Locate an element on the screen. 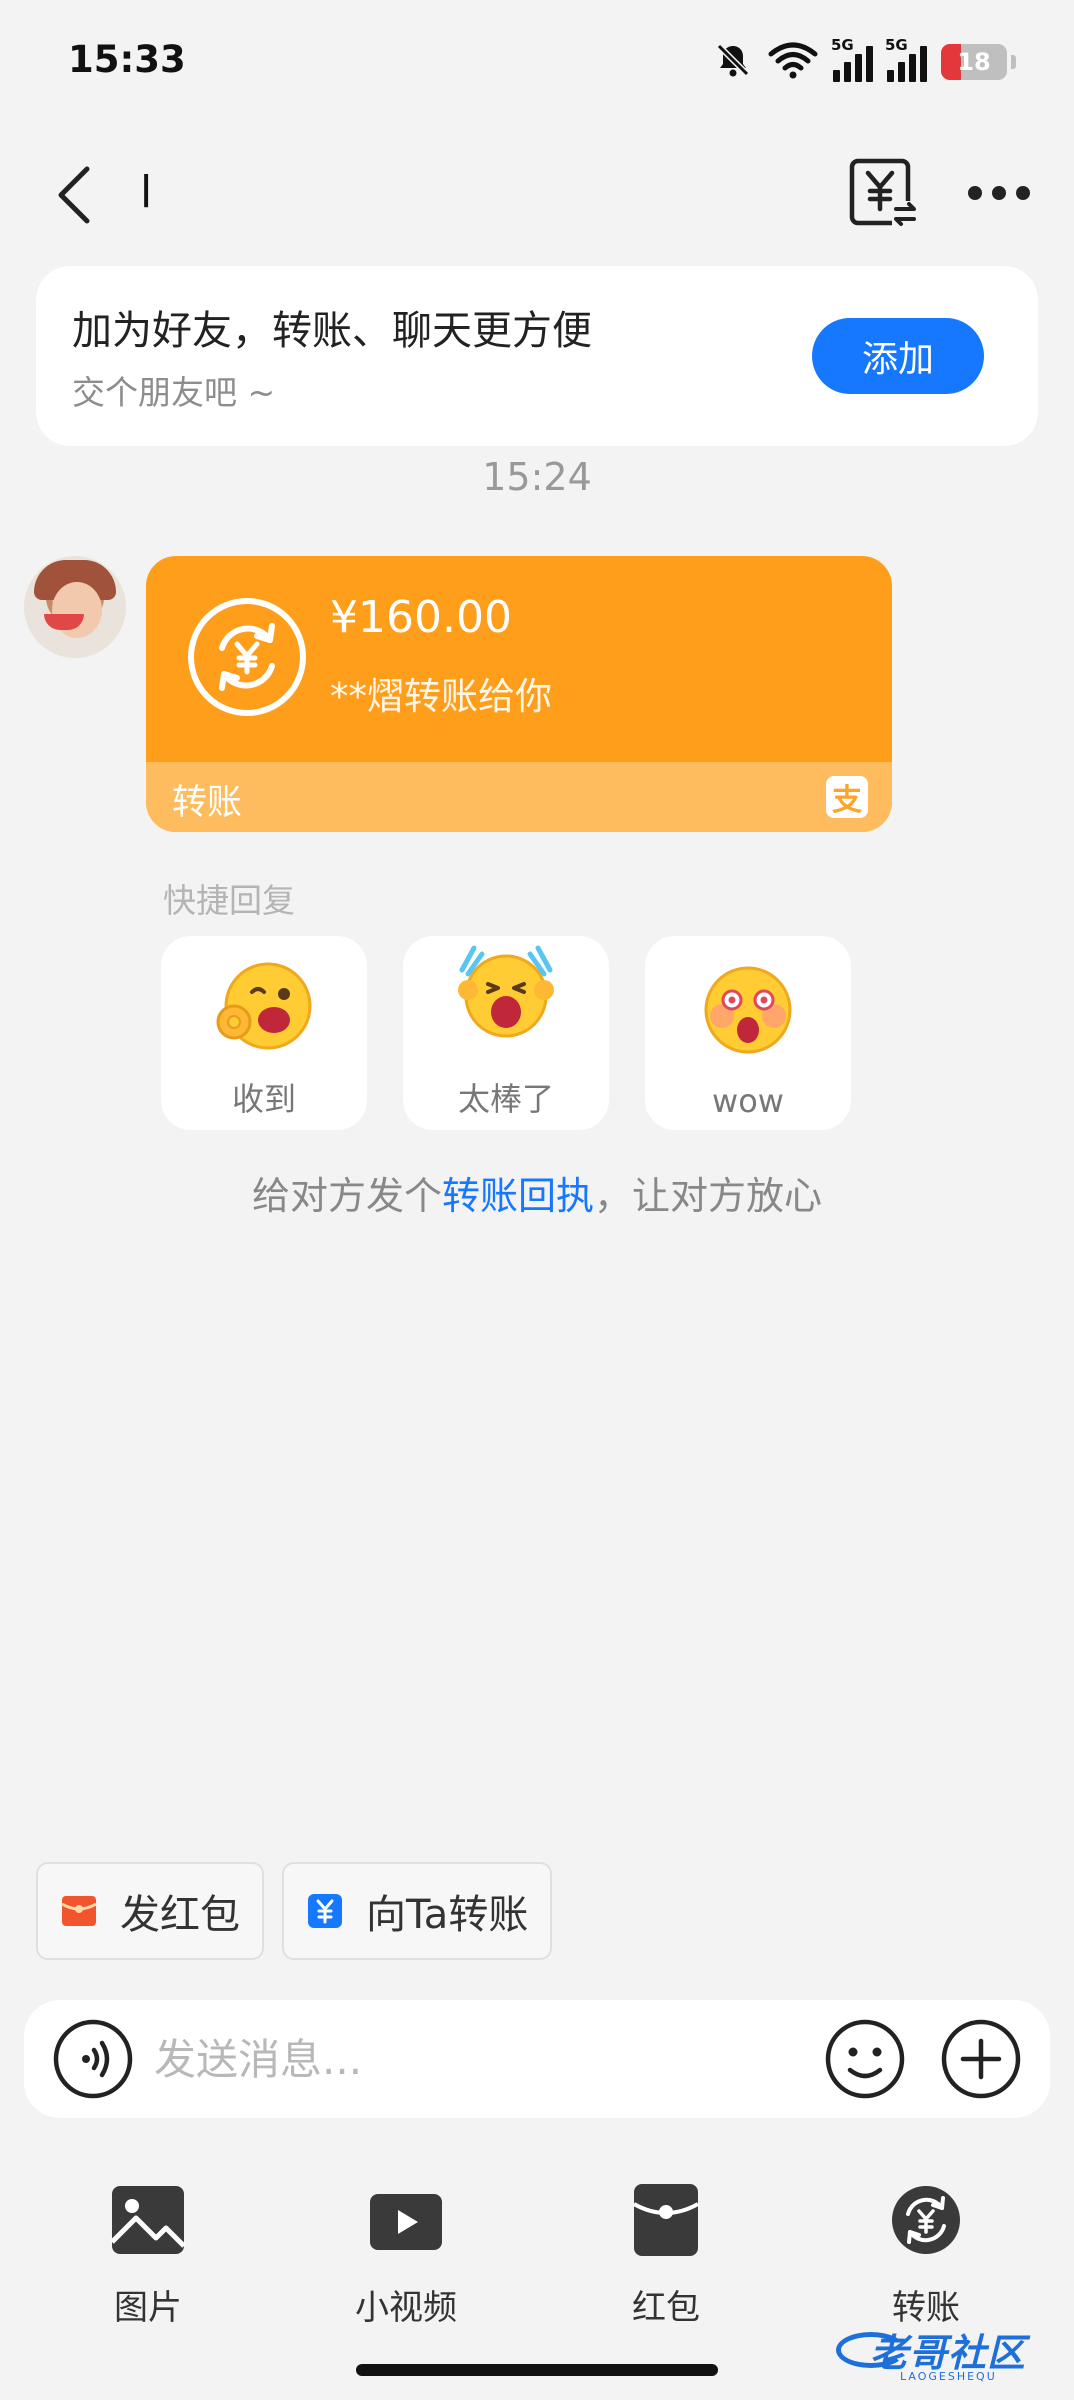 This screenshot has width=1074, height=2400. battery-level: 18 is located at coordinates (974, 62).